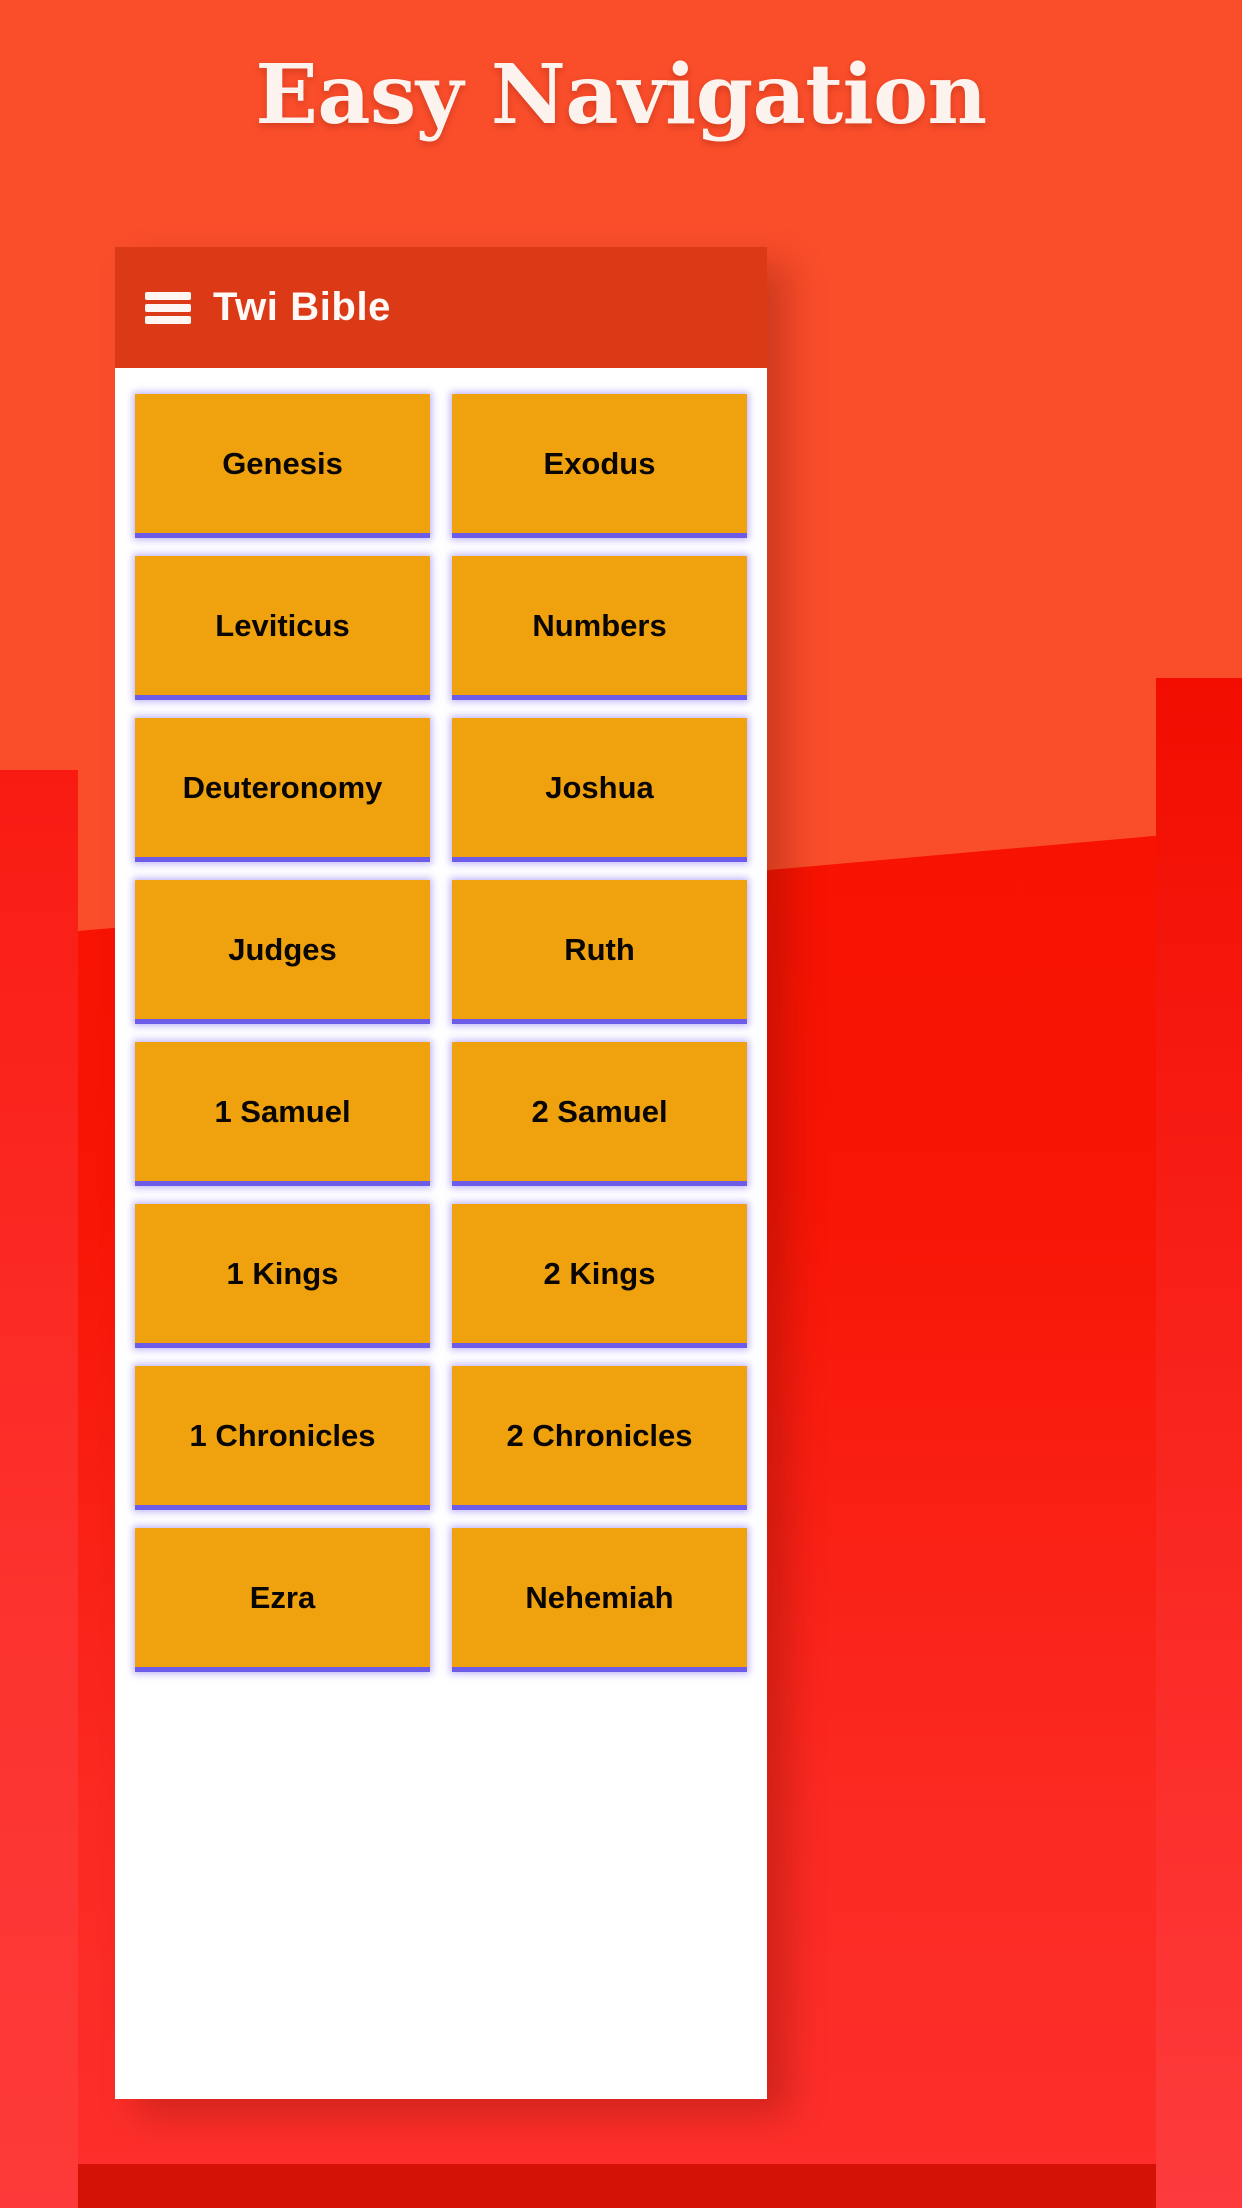 This screenshot has height=2208, width=1242. I want to click on background-right-panel, so click(1199, 1443).